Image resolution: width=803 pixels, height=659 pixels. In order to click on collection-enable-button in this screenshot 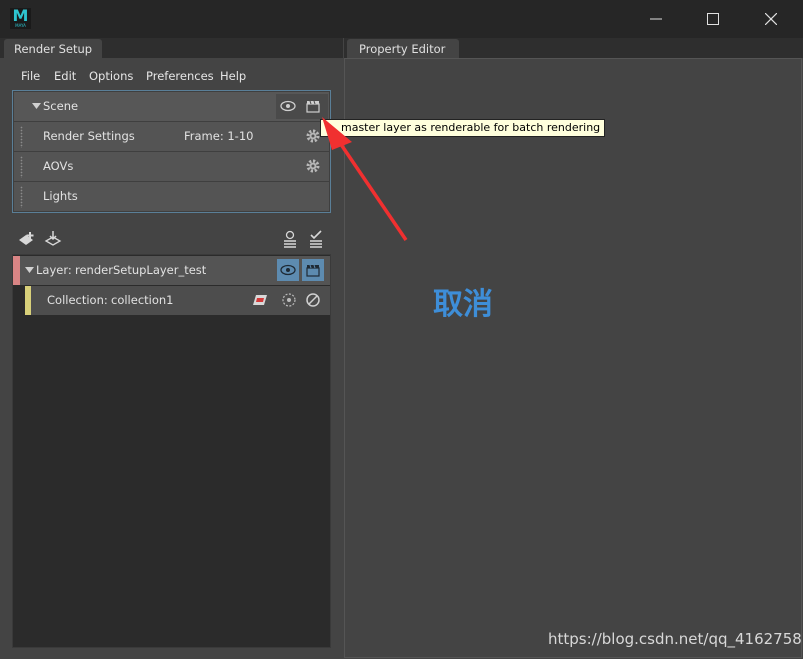, I will do `click(313, 300)`.